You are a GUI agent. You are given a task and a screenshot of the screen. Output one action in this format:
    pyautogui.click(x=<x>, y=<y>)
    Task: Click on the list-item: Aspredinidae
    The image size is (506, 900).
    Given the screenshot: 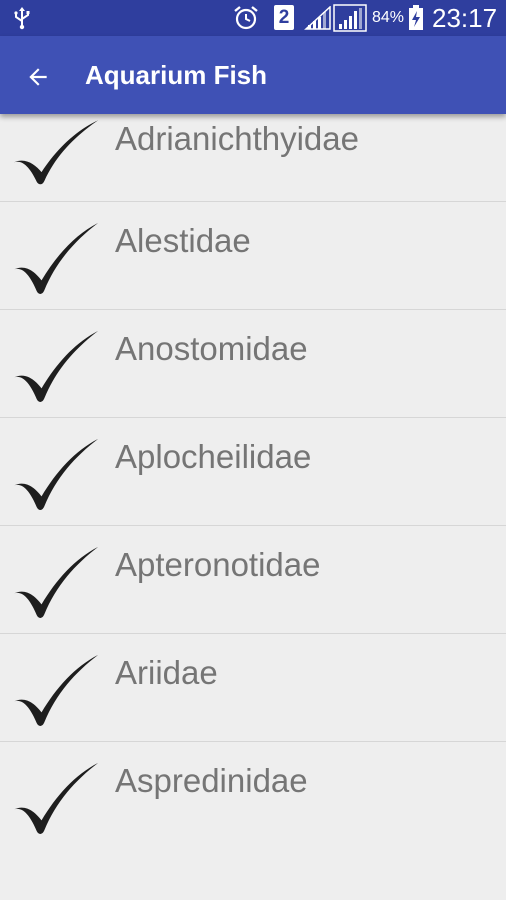 What is the action you would take?
    pyautogui.click(x=253, y=795)
    